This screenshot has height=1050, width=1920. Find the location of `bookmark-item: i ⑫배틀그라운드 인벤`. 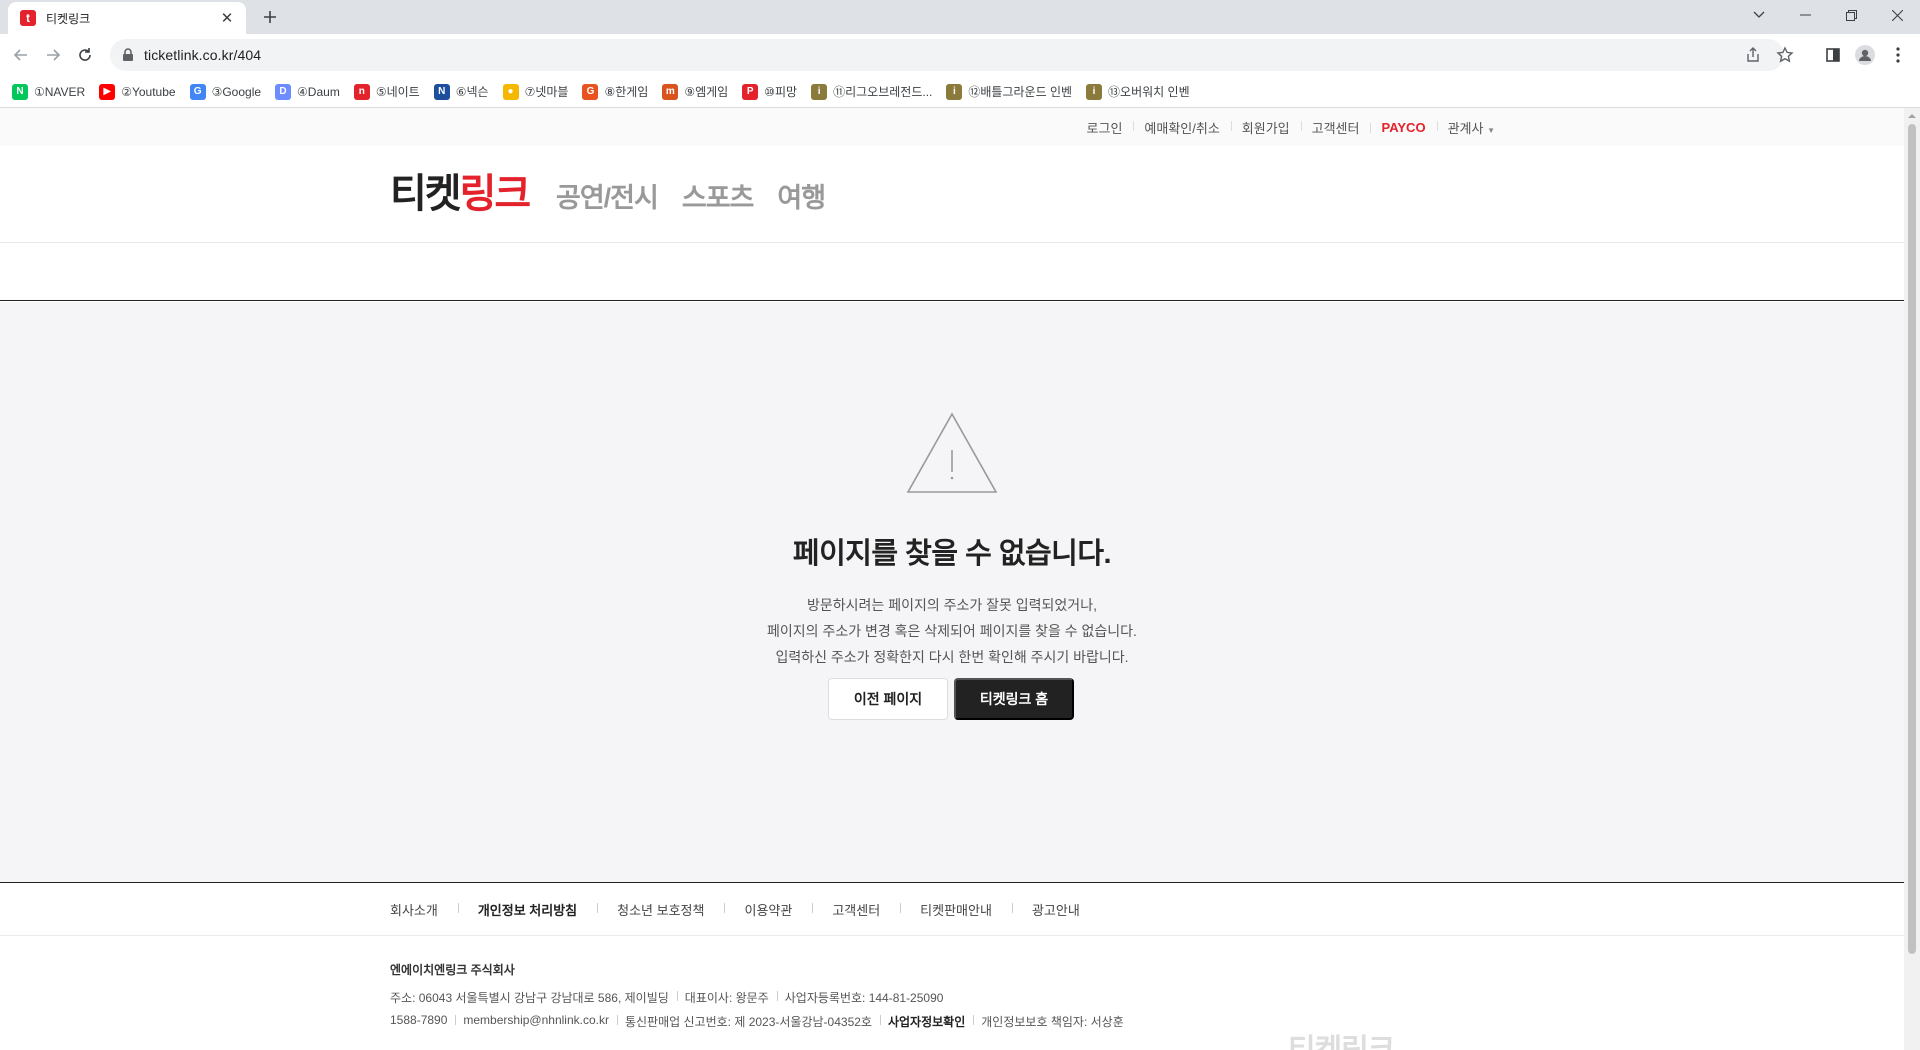

bookmark-item: i ⑫배틀그라운드 인벤 is located at coordinates (1009, 91).